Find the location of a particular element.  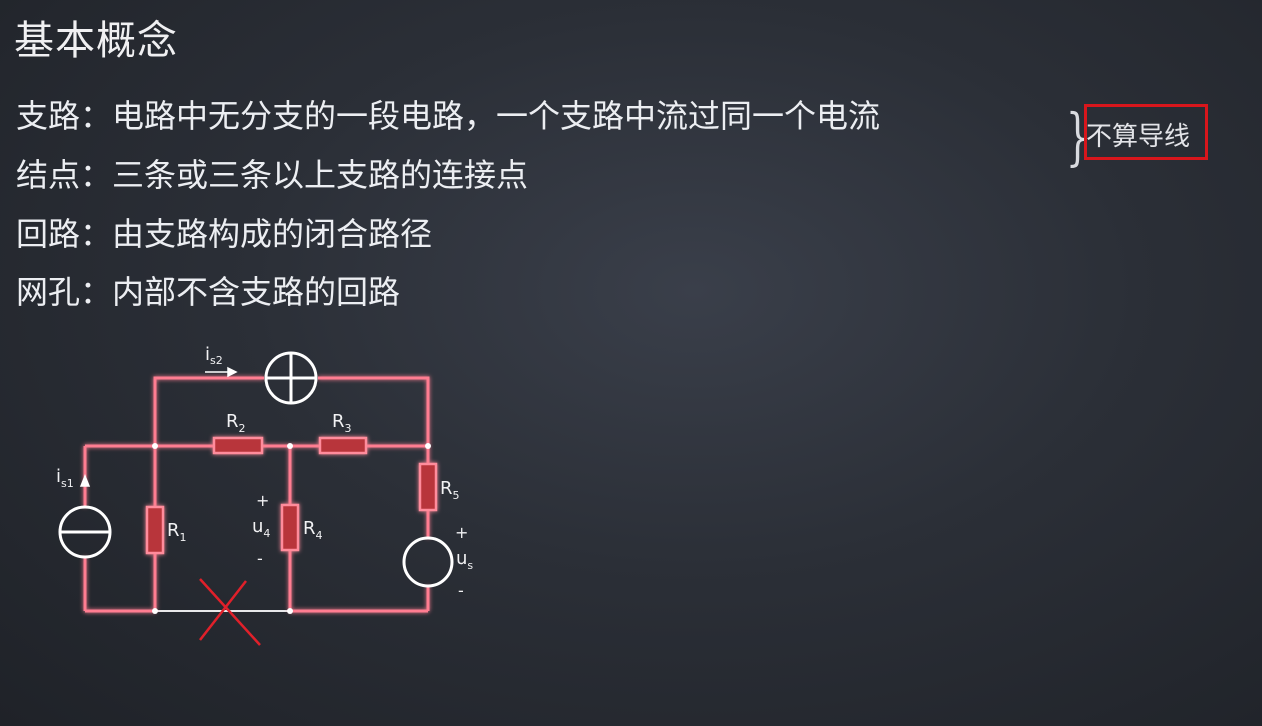

label-u4: u4 is located at coordinates (261, 528).